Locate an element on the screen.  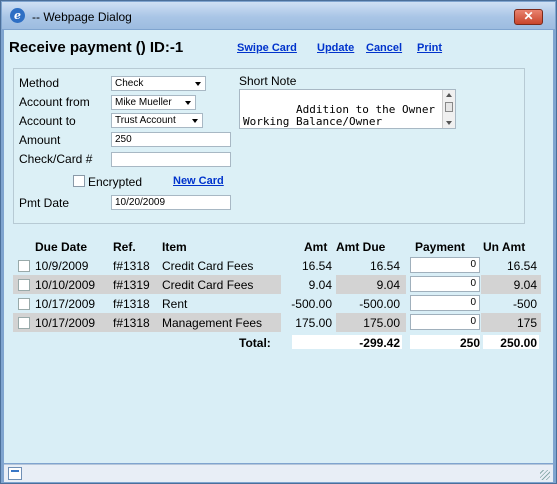
resize-grip is located at coordinates (545, 475).